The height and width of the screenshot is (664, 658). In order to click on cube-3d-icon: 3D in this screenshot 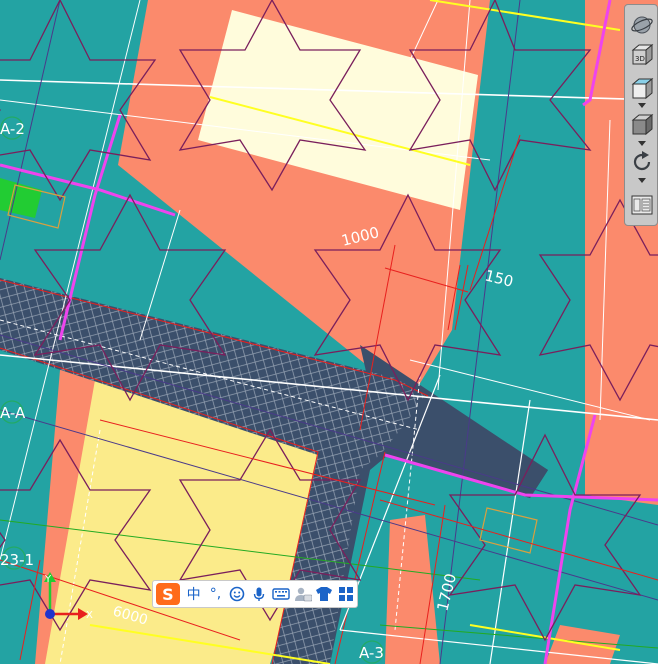, I will do `click(642, 54)`.